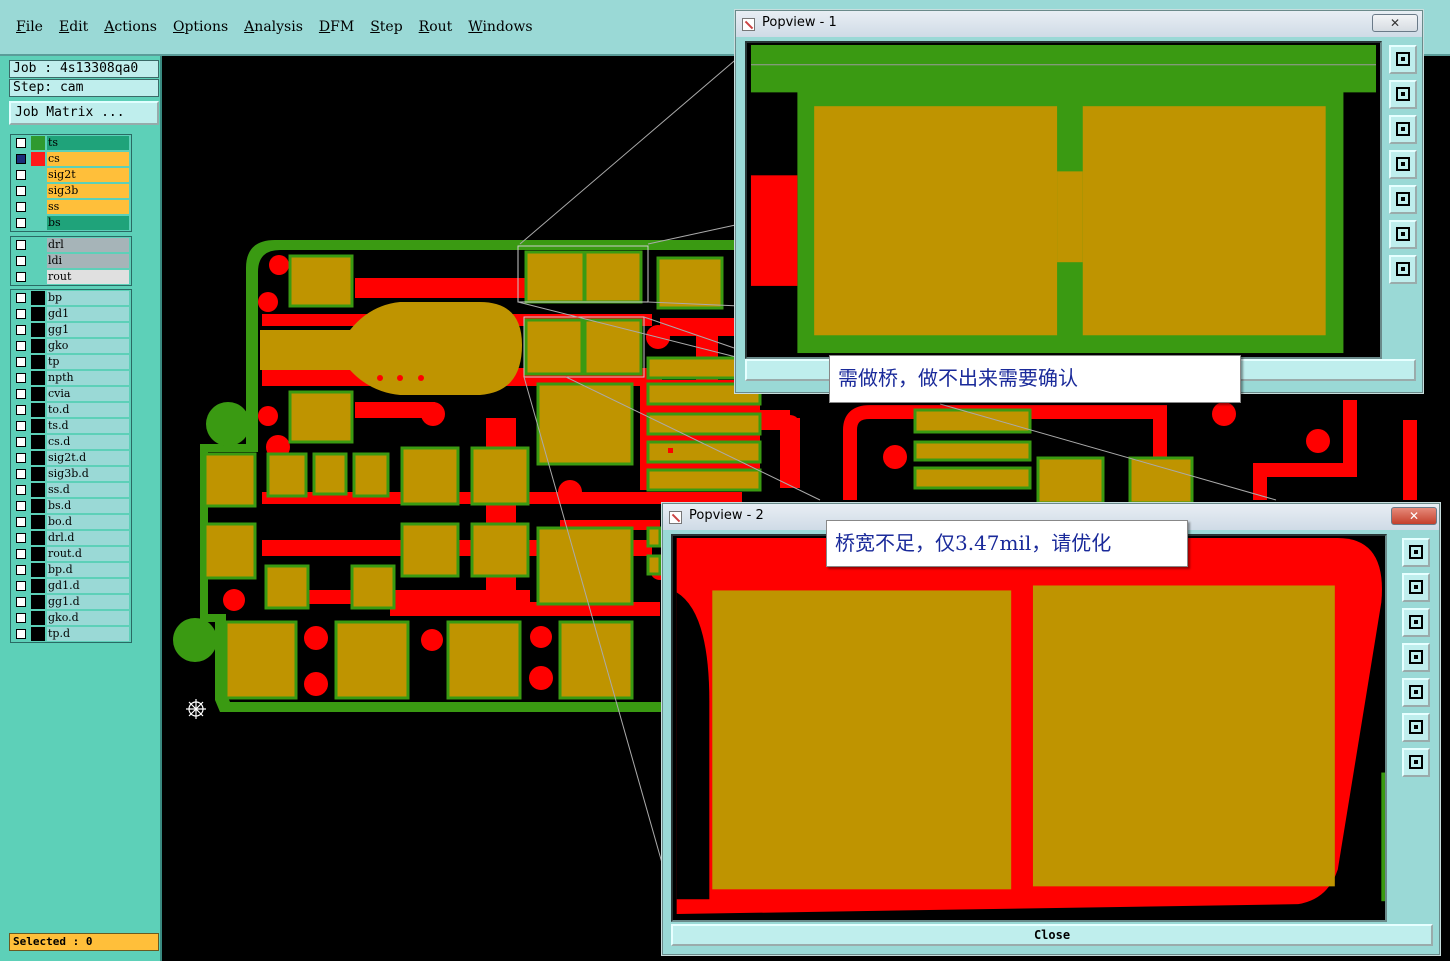 The width and height of the screenshot is (1450, 961). I want to click on menu-windows: Windows, so click(500, 29).